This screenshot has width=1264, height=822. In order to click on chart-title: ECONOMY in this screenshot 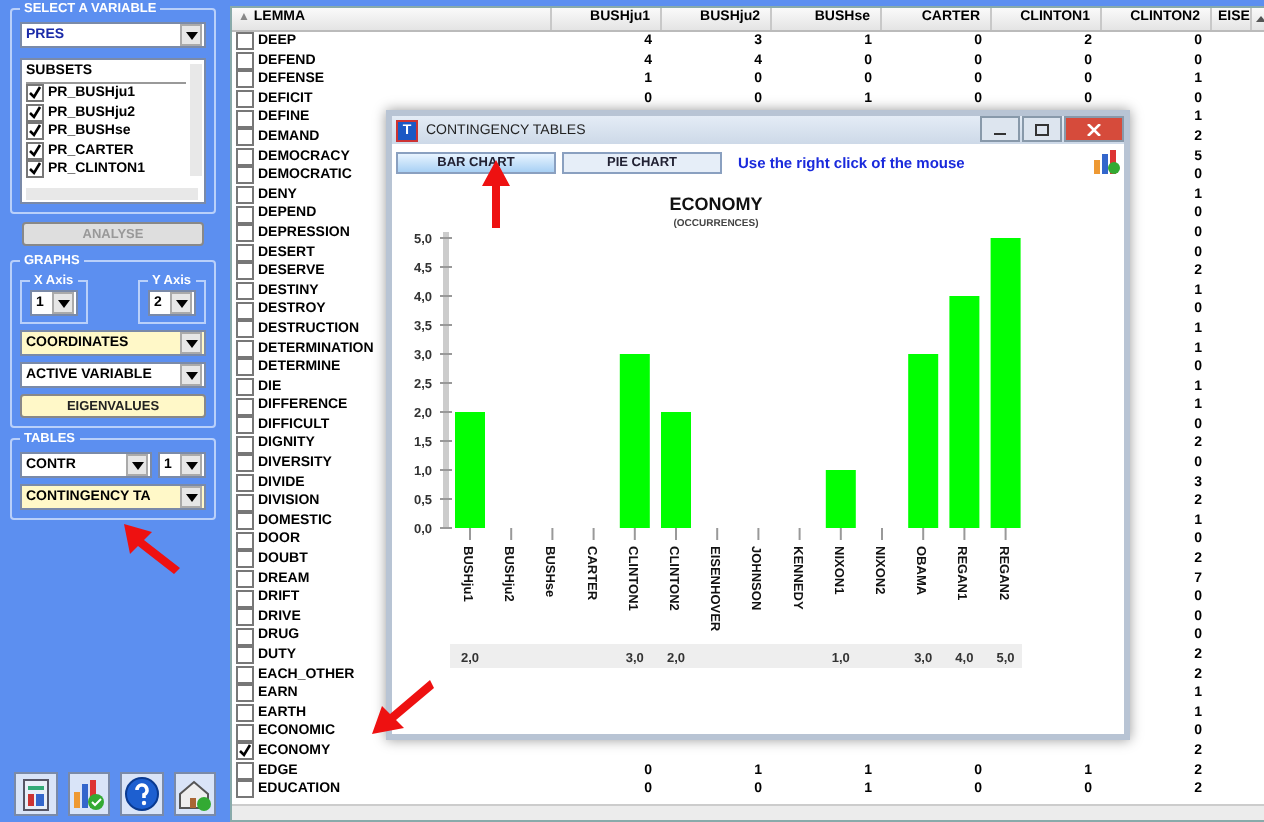, I will do `click(716, 204)`.